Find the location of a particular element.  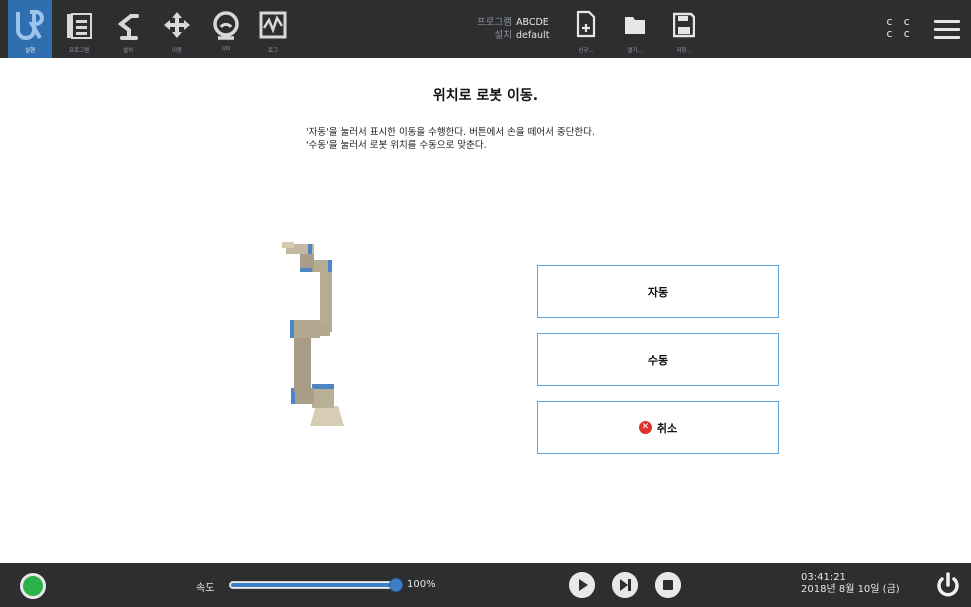

step-icon is located at coordinates (625, 585).